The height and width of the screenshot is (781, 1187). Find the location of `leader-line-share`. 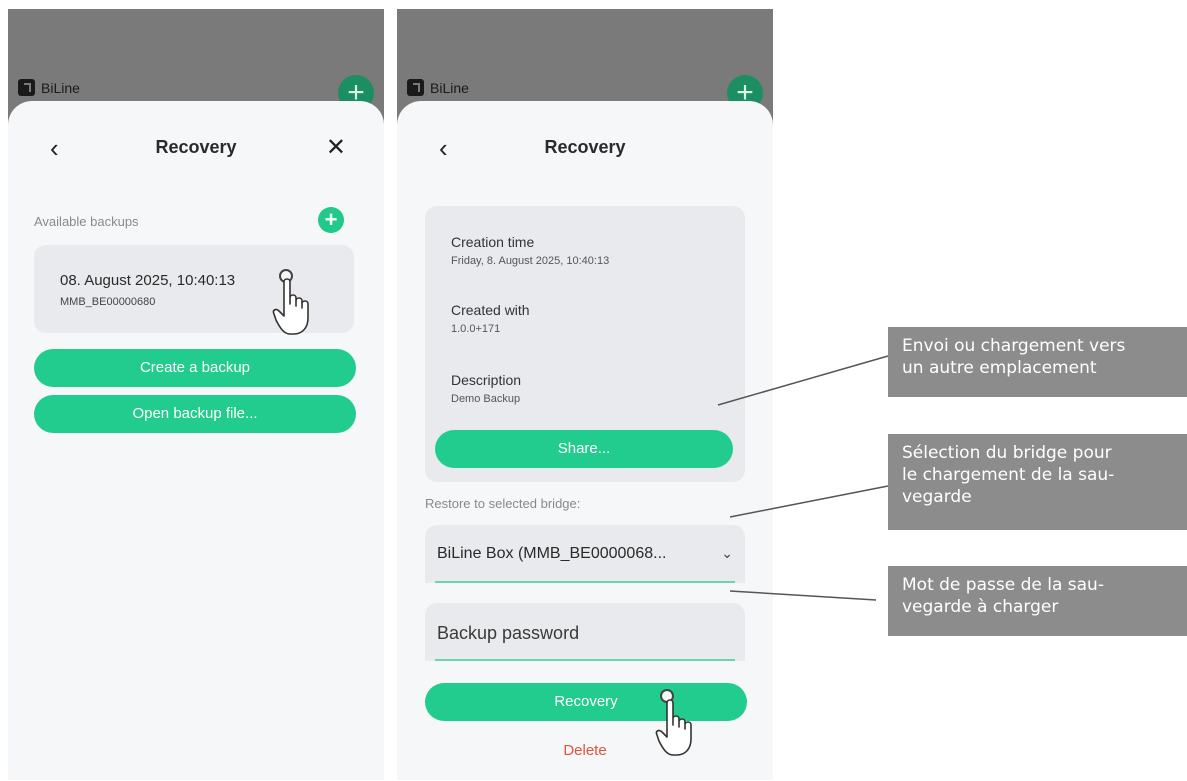

leader-line-share is located at coordinates (803, 380).